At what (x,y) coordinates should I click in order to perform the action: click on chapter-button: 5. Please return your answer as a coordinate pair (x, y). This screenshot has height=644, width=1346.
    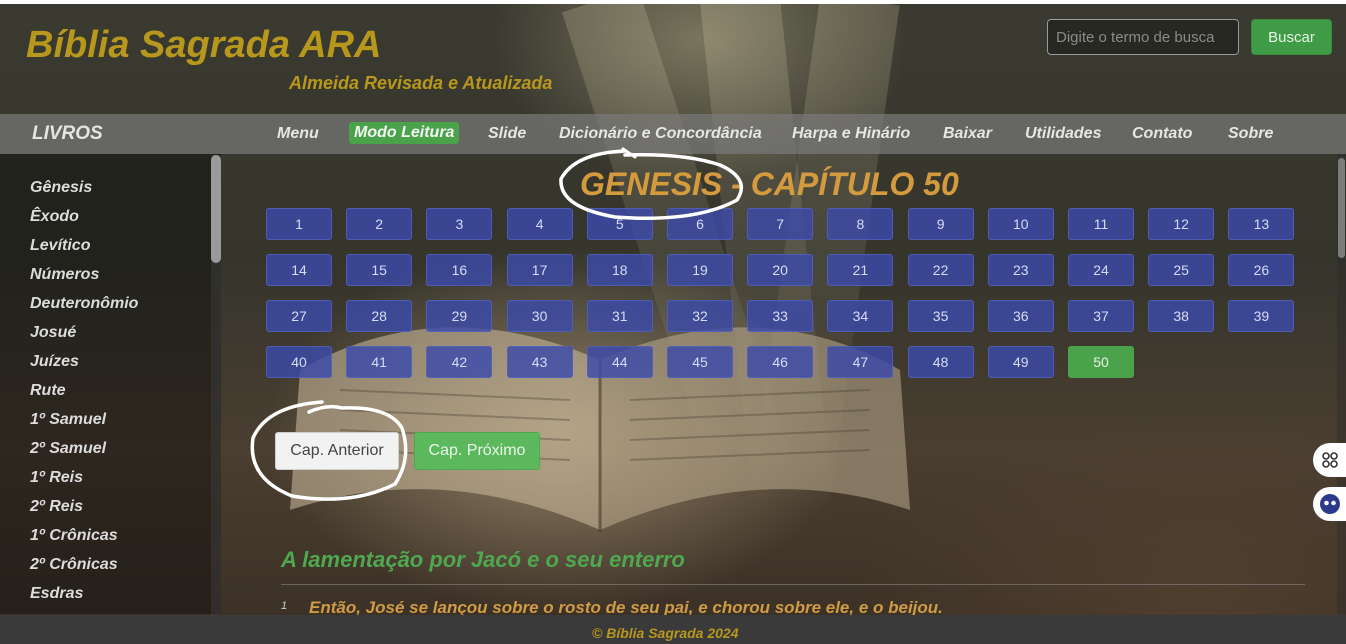
    Looking at the image, I should click on (619, 224).